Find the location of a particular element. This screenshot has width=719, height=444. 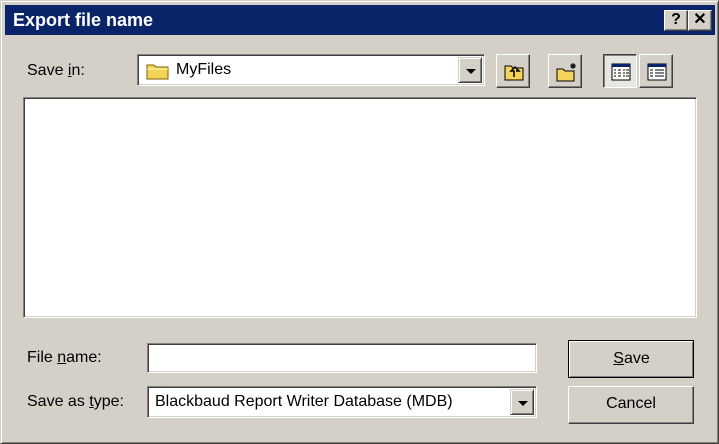

folder-up-icon is located at coordinates (514, 73).